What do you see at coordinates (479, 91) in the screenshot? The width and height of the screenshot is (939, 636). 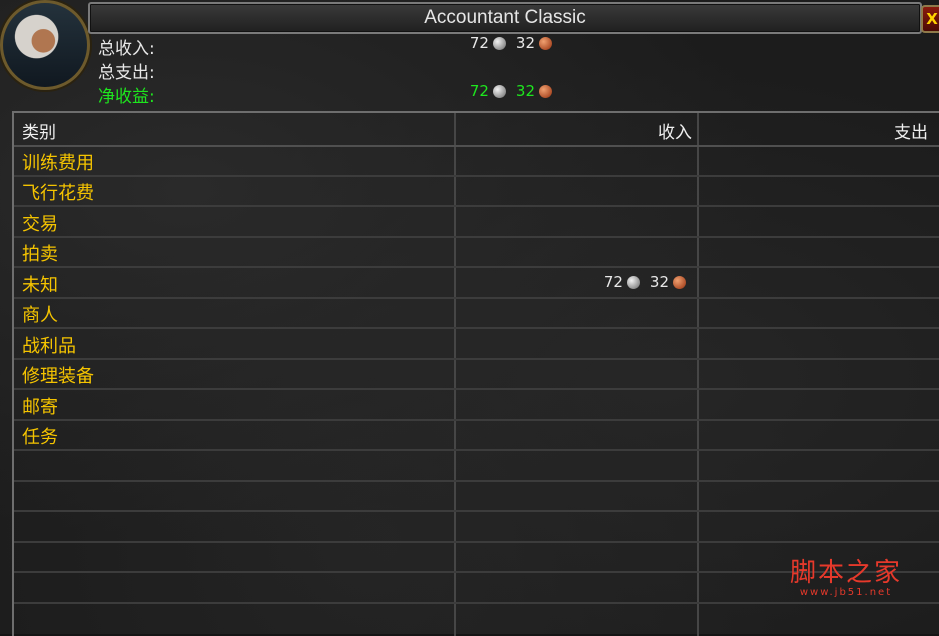 I see `net-profit-silver: 72` at bounding box center [479, 91].